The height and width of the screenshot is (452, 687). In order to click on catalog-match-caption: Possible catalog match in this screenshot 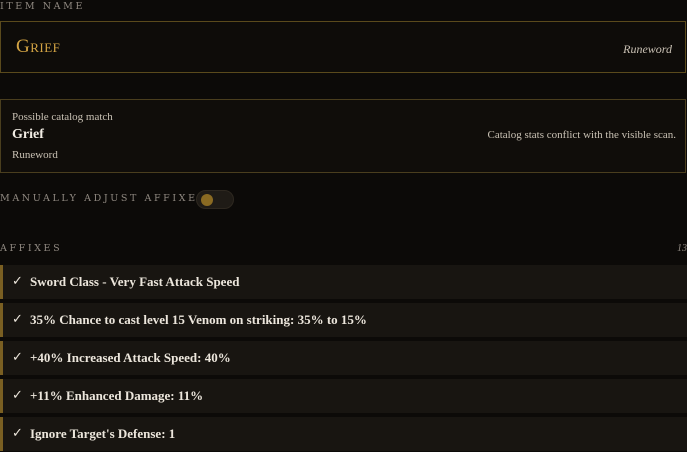, I will do `click(62, 117)`.